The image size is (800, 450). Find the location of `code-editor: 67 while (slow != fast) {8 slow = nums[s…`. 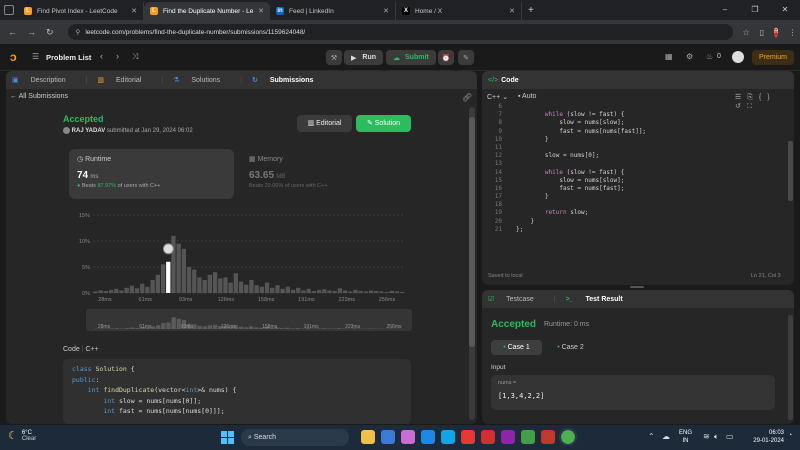

code-editor: 67 while (slow != fast) {8 slow = nums[s… is located at coordinates (632, 168).